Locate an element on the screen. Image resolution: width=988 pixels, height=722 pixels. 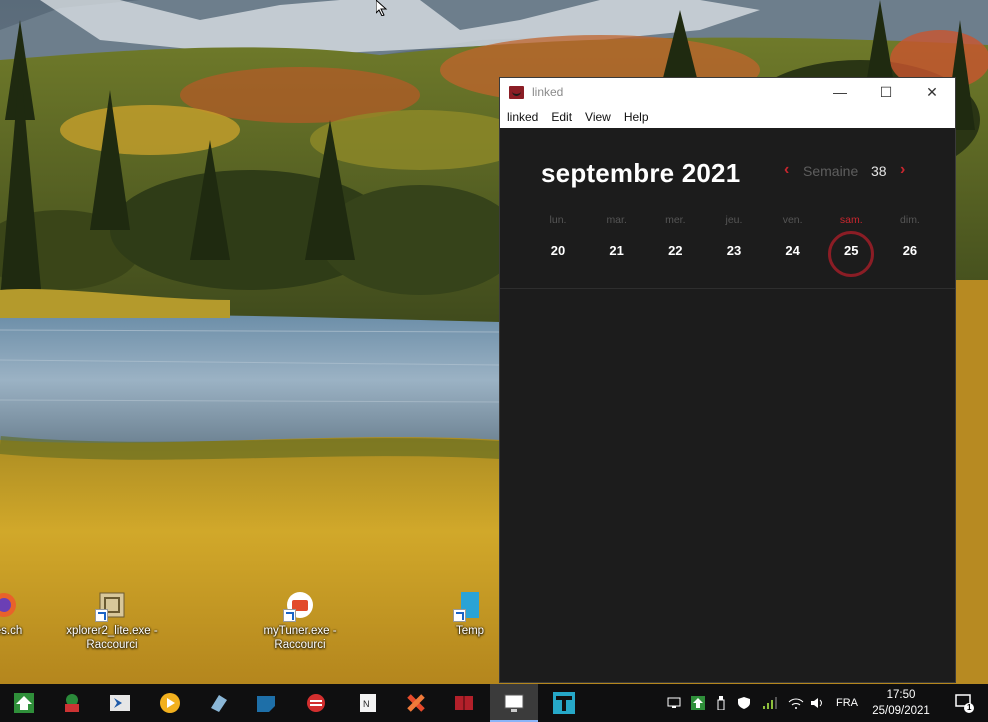
taskbar-typora is located at coordinates (564, 703).